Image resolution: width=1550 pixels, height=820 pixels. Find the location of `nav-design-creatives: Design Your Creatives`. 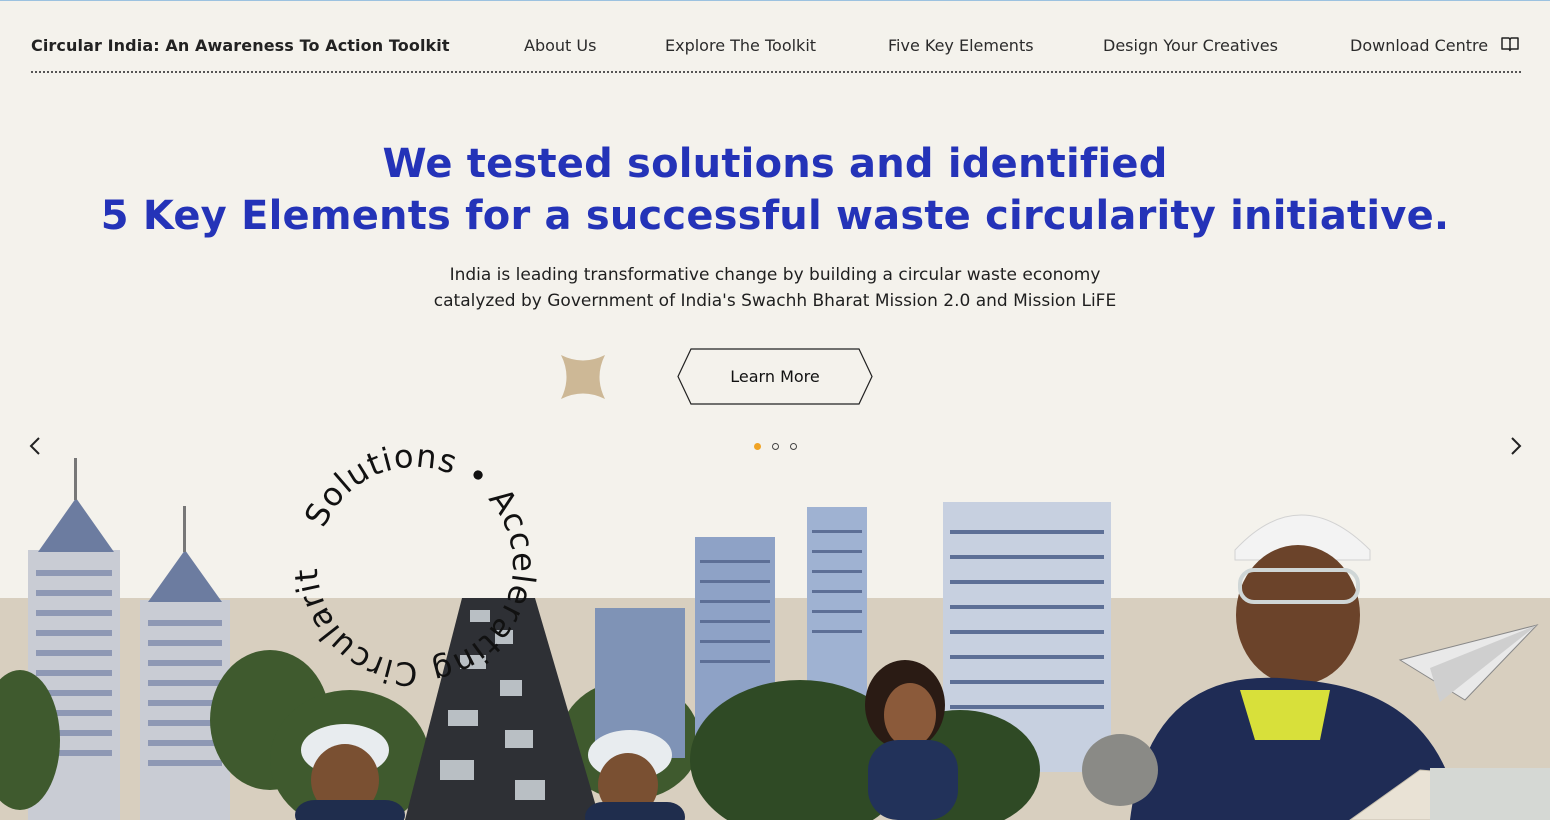

nav-design-creatives: Design Your Creatives is located at coordinates (1190, 45).